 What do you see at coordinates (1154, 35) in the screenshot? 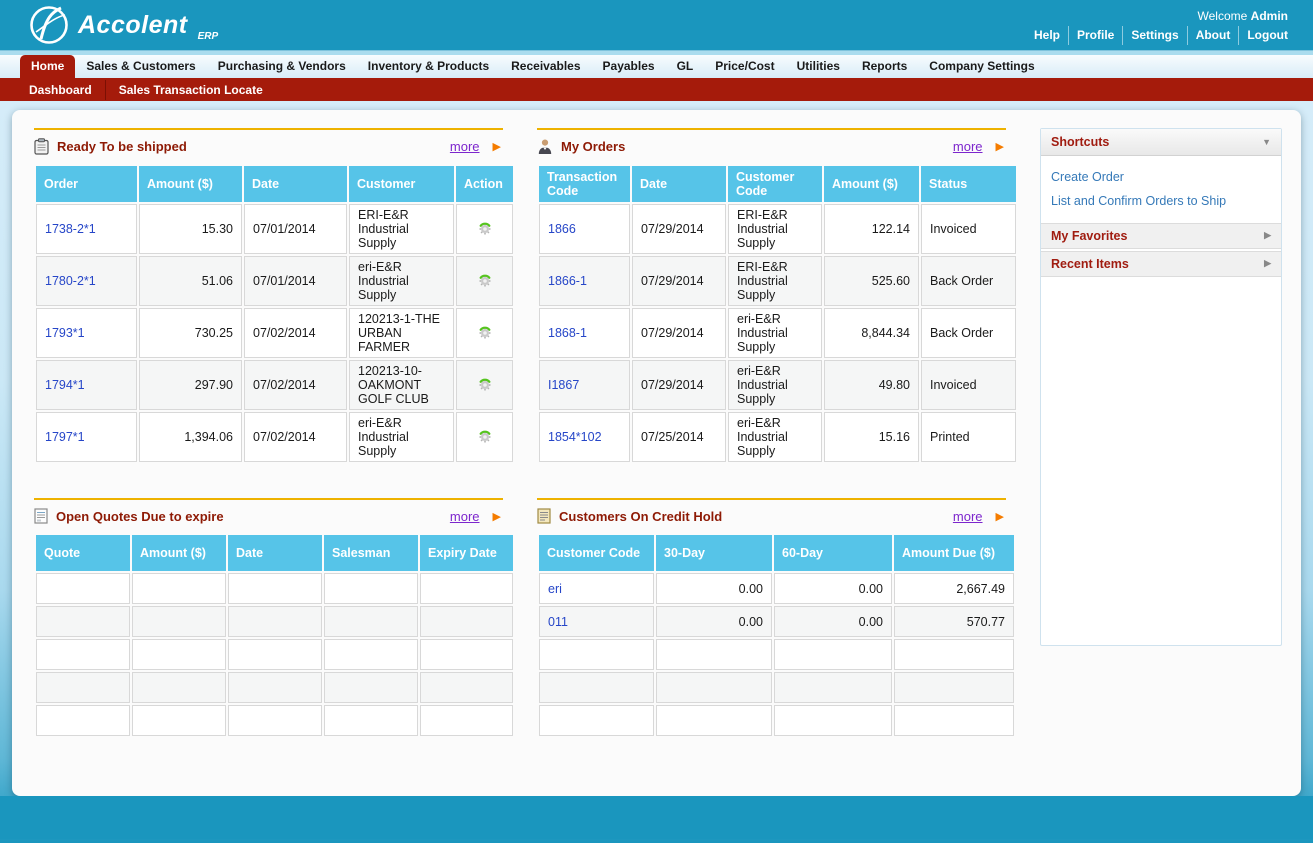
I see `header-link: Settings` at bounding box center [1154, 35].